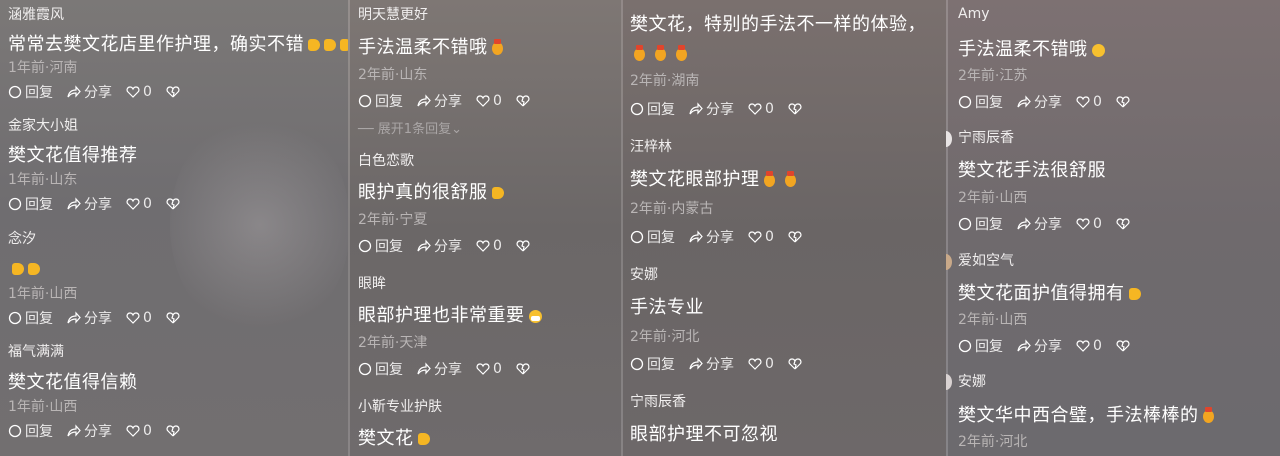  What do you see at coordinates (372, 283) in the screenshot?
I see `comment-author: 眼眸` at bounding box center [372, 283].